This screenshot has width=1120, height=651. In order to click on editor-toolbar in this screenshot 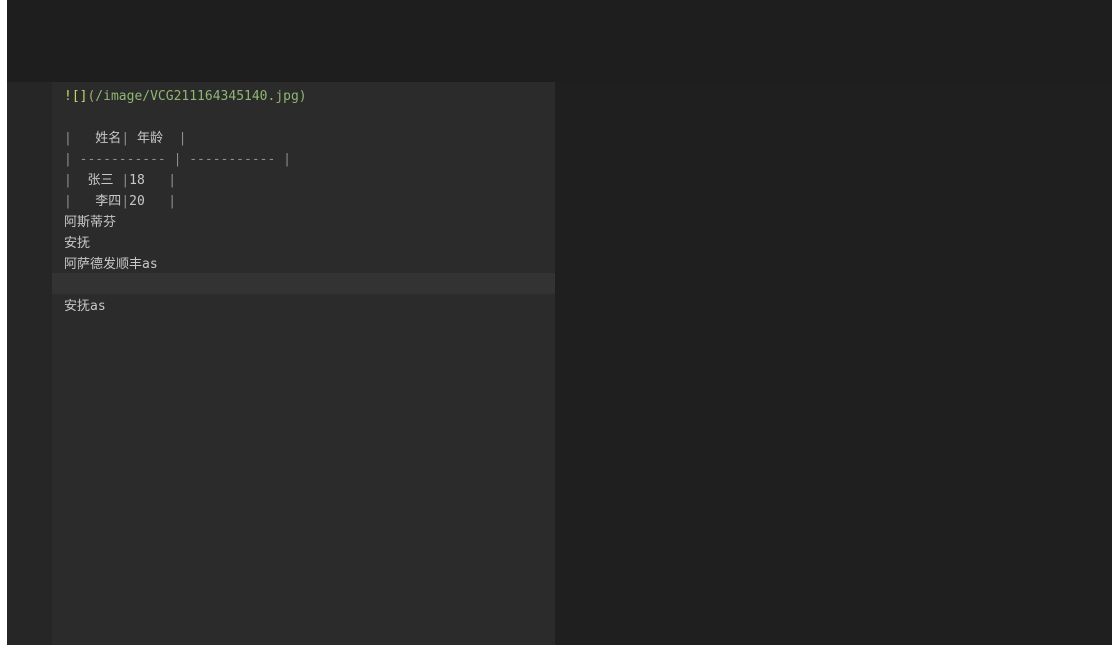, I will do `click(559, 41)`.